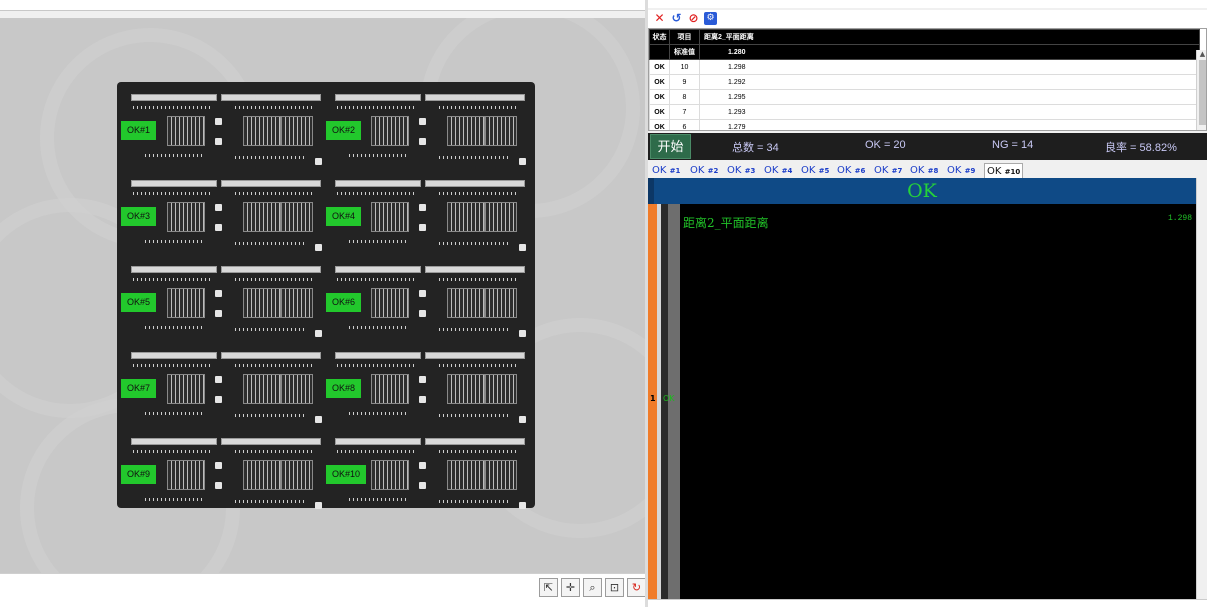  What do you see at coordinates (949, 67) in the screenshot?
I see `row-value: 1.298` at bounding box center [949, 67].